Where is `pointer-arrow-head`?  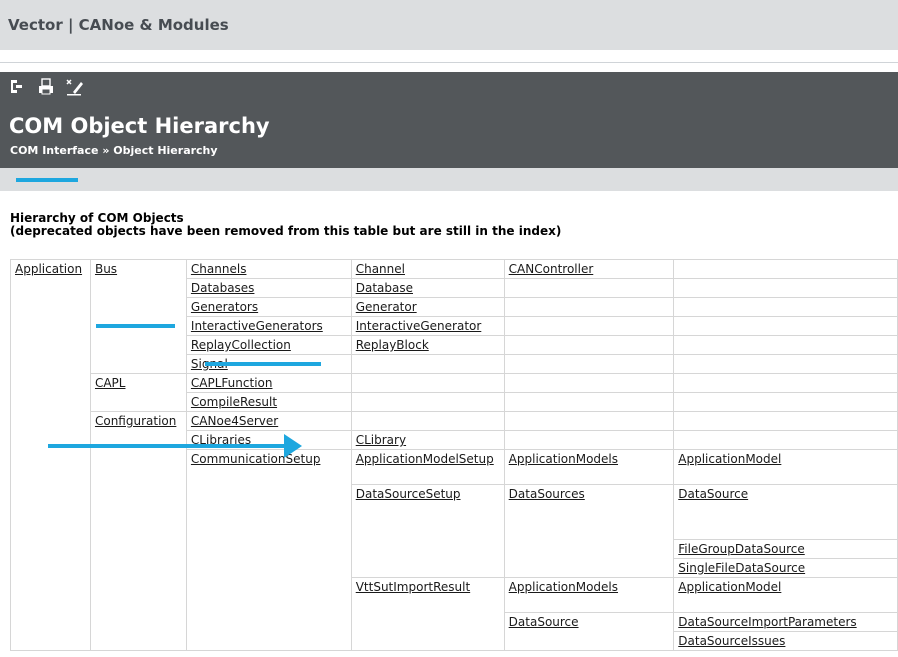 pointer-arrow-head is located at coordinates (293, 446).